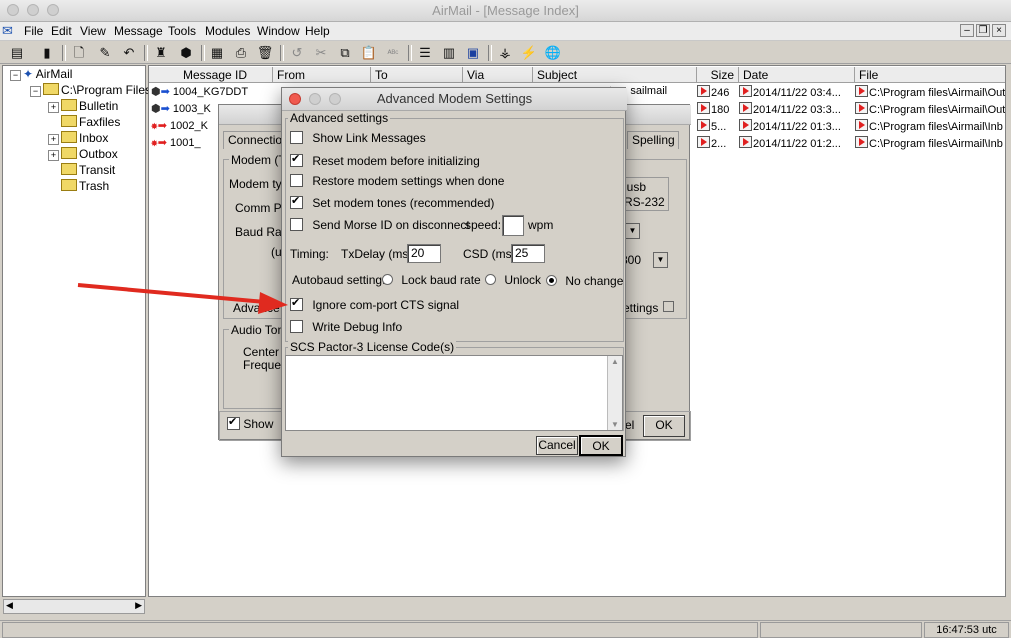 The height and width of the screenshot is (638, 1011). I want to click on send-morse-id-checkbox, so click(296, 224).